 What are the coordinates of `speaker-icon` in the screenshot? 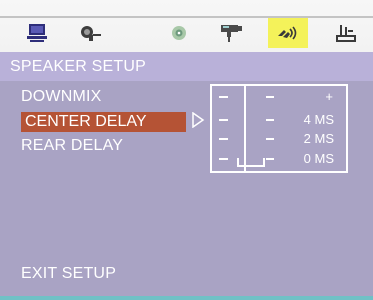 It's located at (287, 33).